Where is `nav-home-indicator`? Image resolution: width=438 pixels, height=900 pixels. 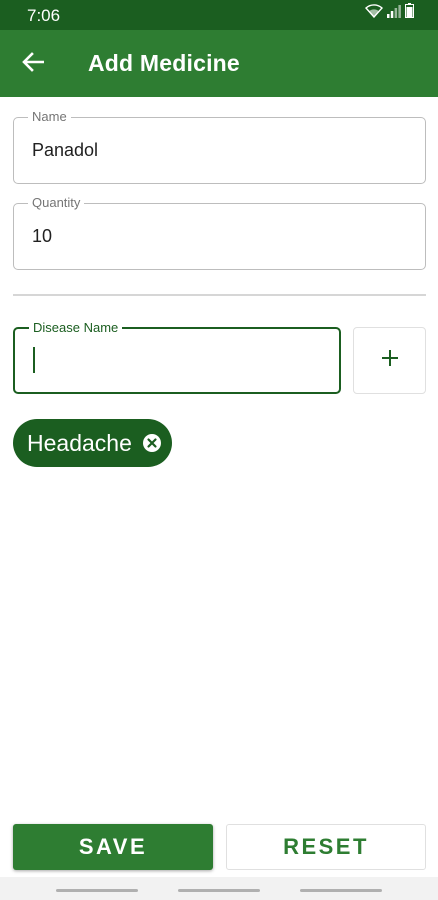
nav-home-indicator is located at coordinates (219, 890).